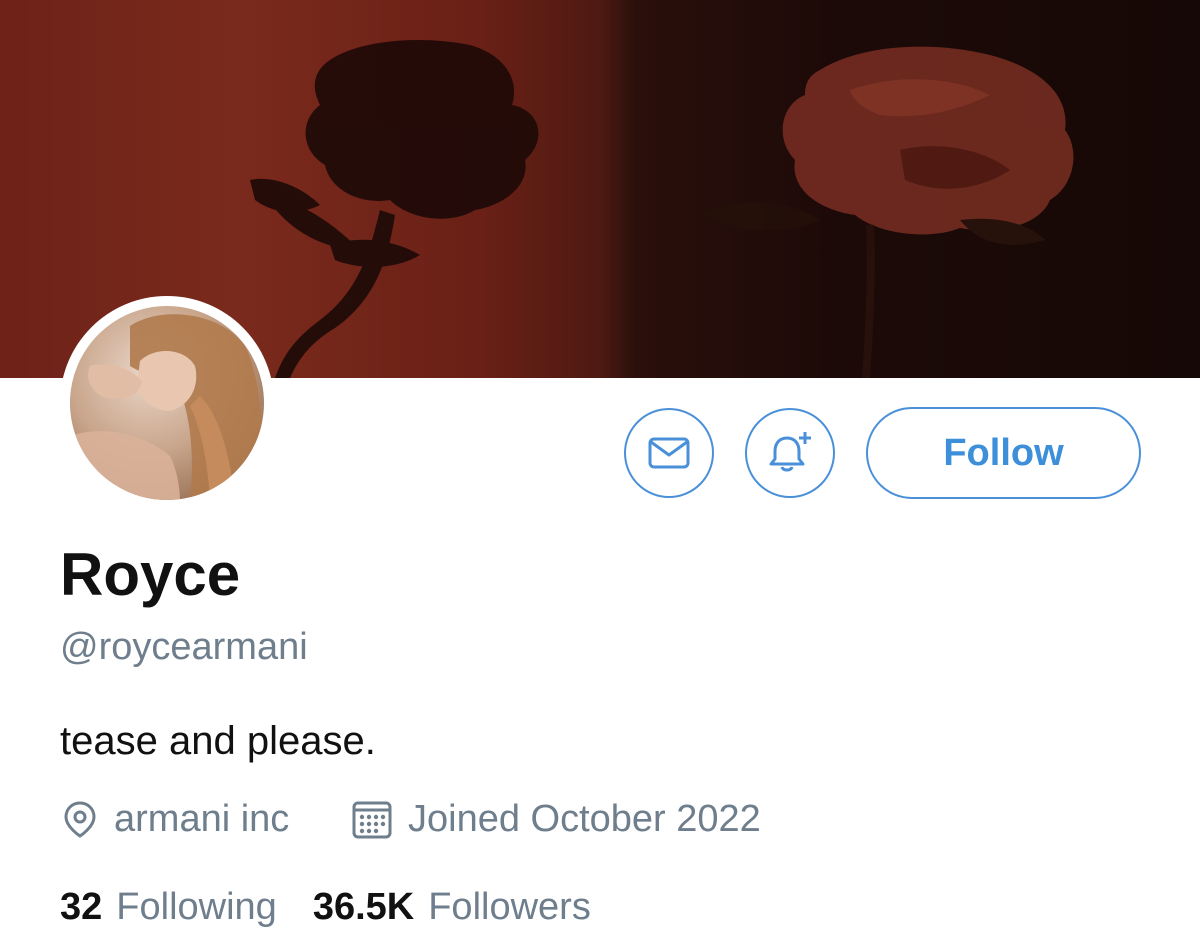 The width and height of the screenshot is (1200, 950). I want to click on followers-label: Followers, so click(509, 906).